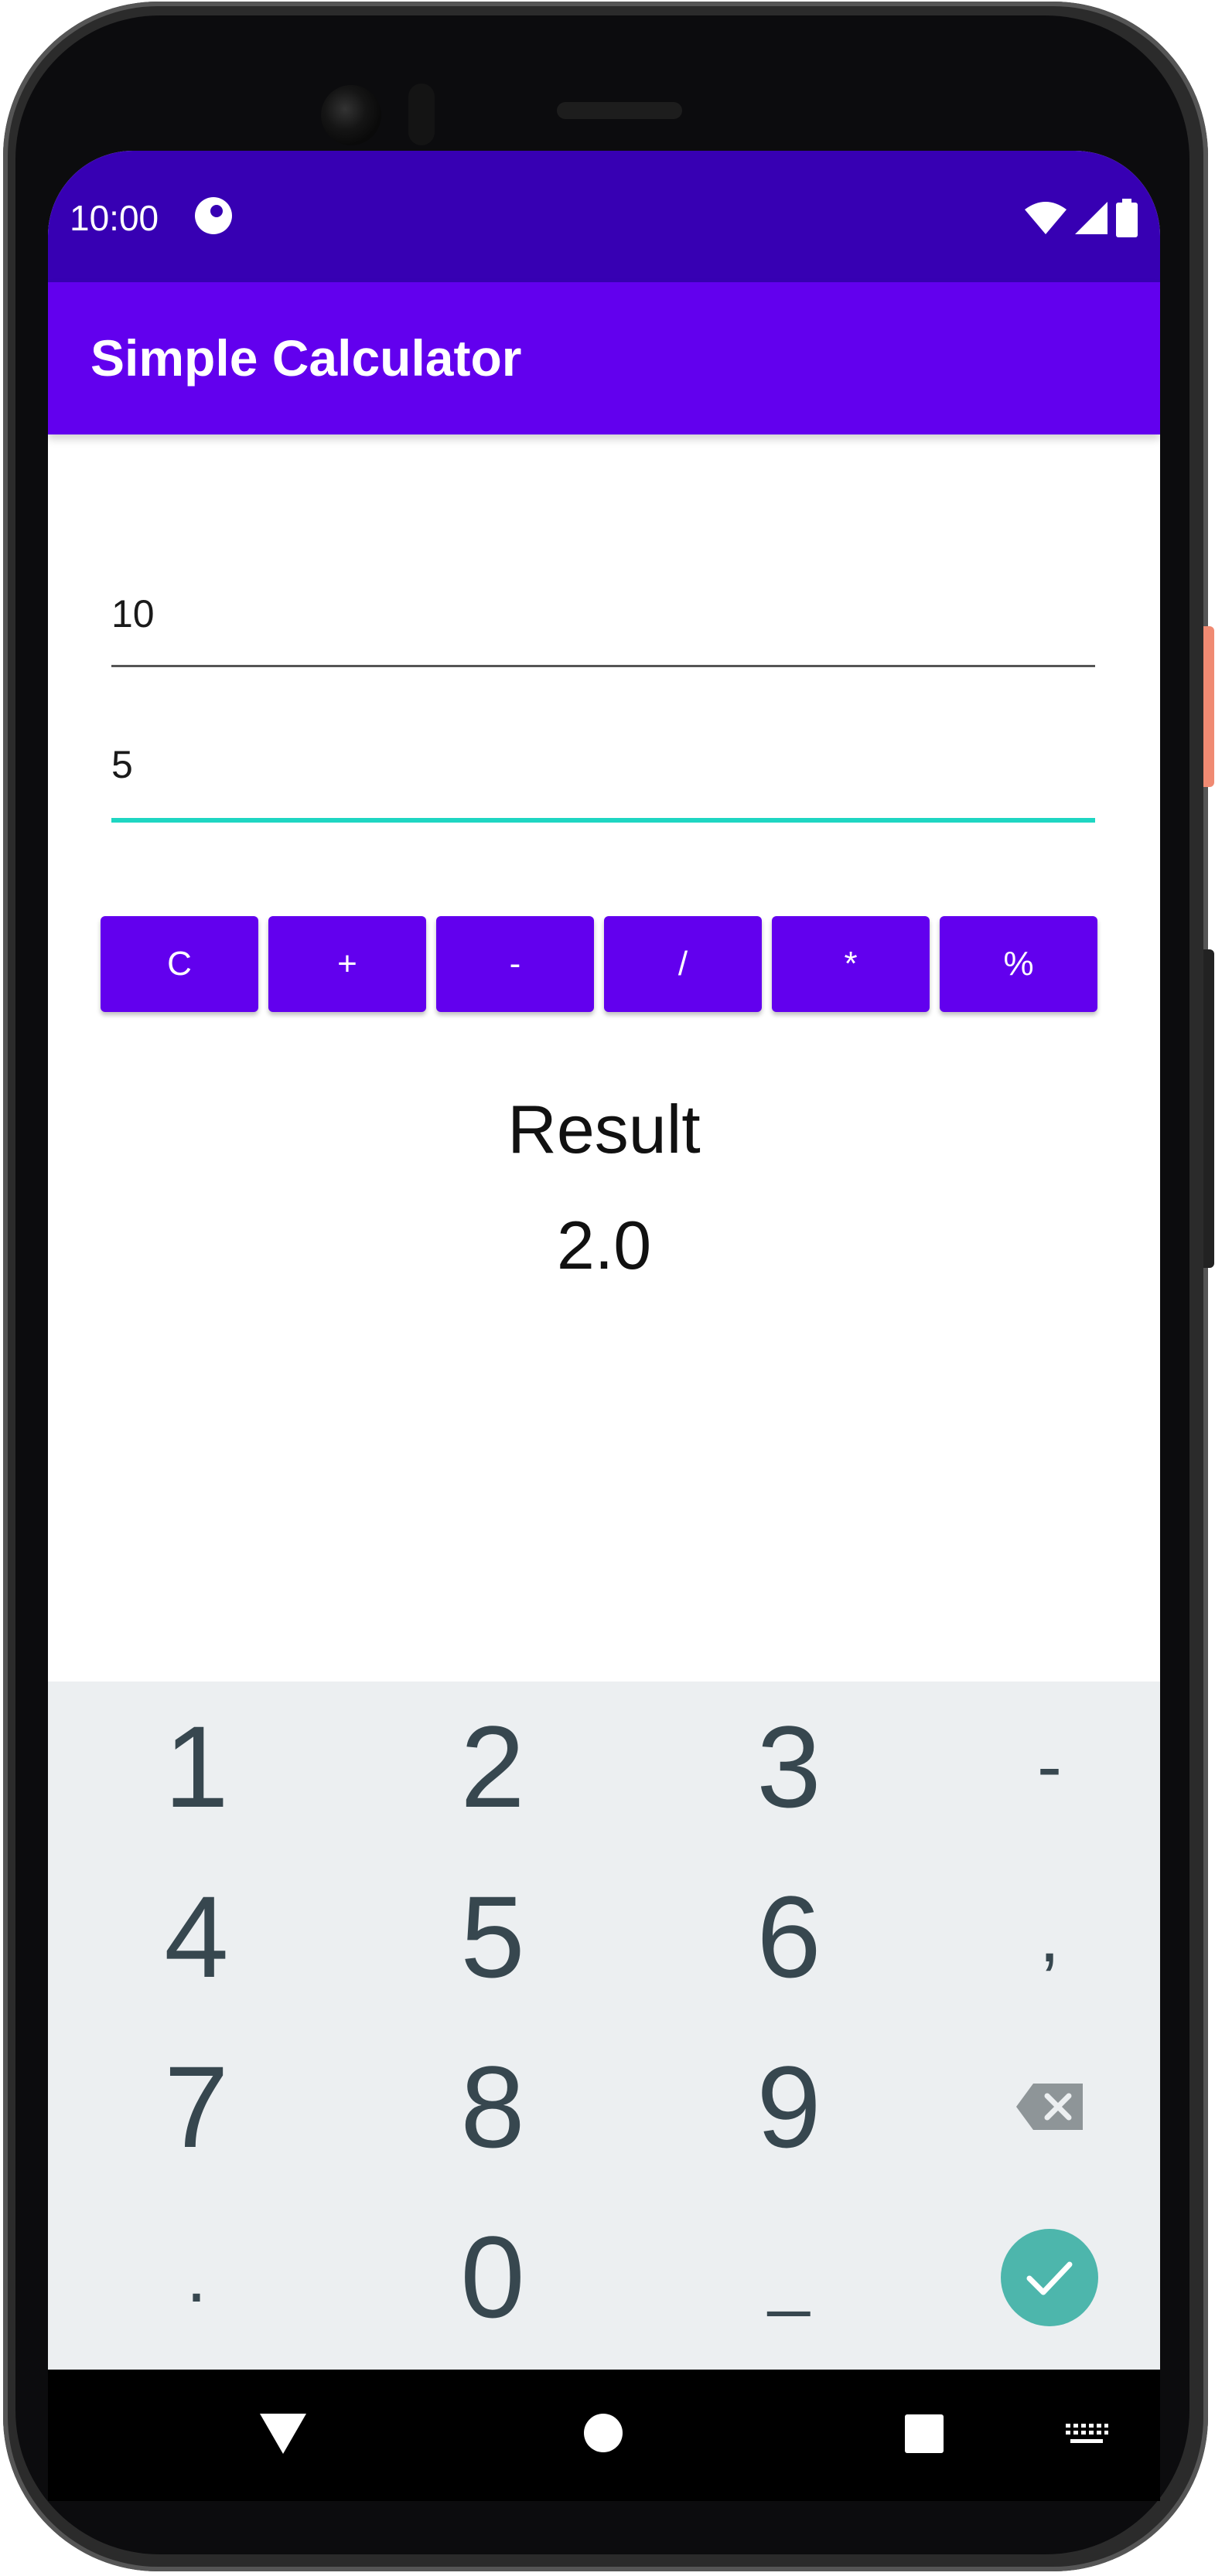 This screenshot has height=2576, width=1215. Describe the element at coordinates (603, 2433) in the screenshot. I see `home-icon` at that location.